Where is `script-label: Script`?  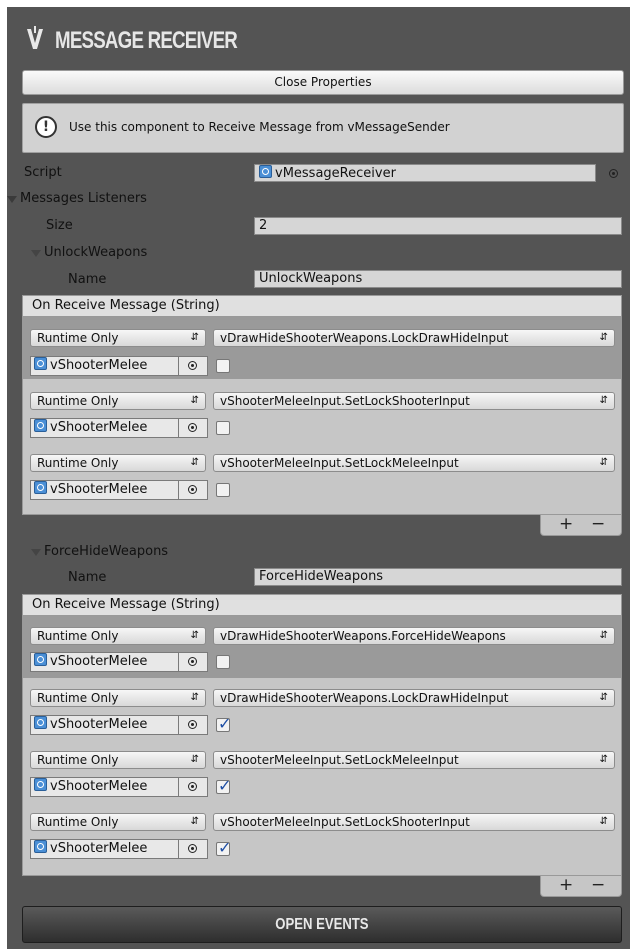 script-label: Script is located at coordinates (43, 172).